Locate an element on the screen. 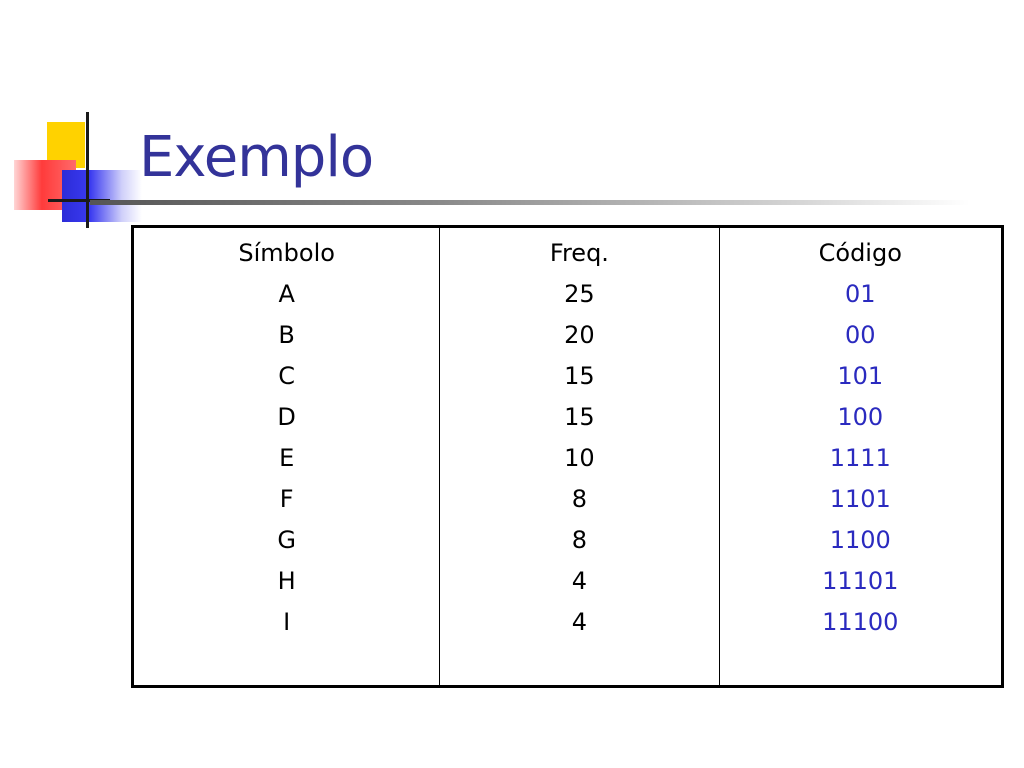 This screenshot has width=1024, height=768. symbol-cell: A is located at coordinates (286, 294).